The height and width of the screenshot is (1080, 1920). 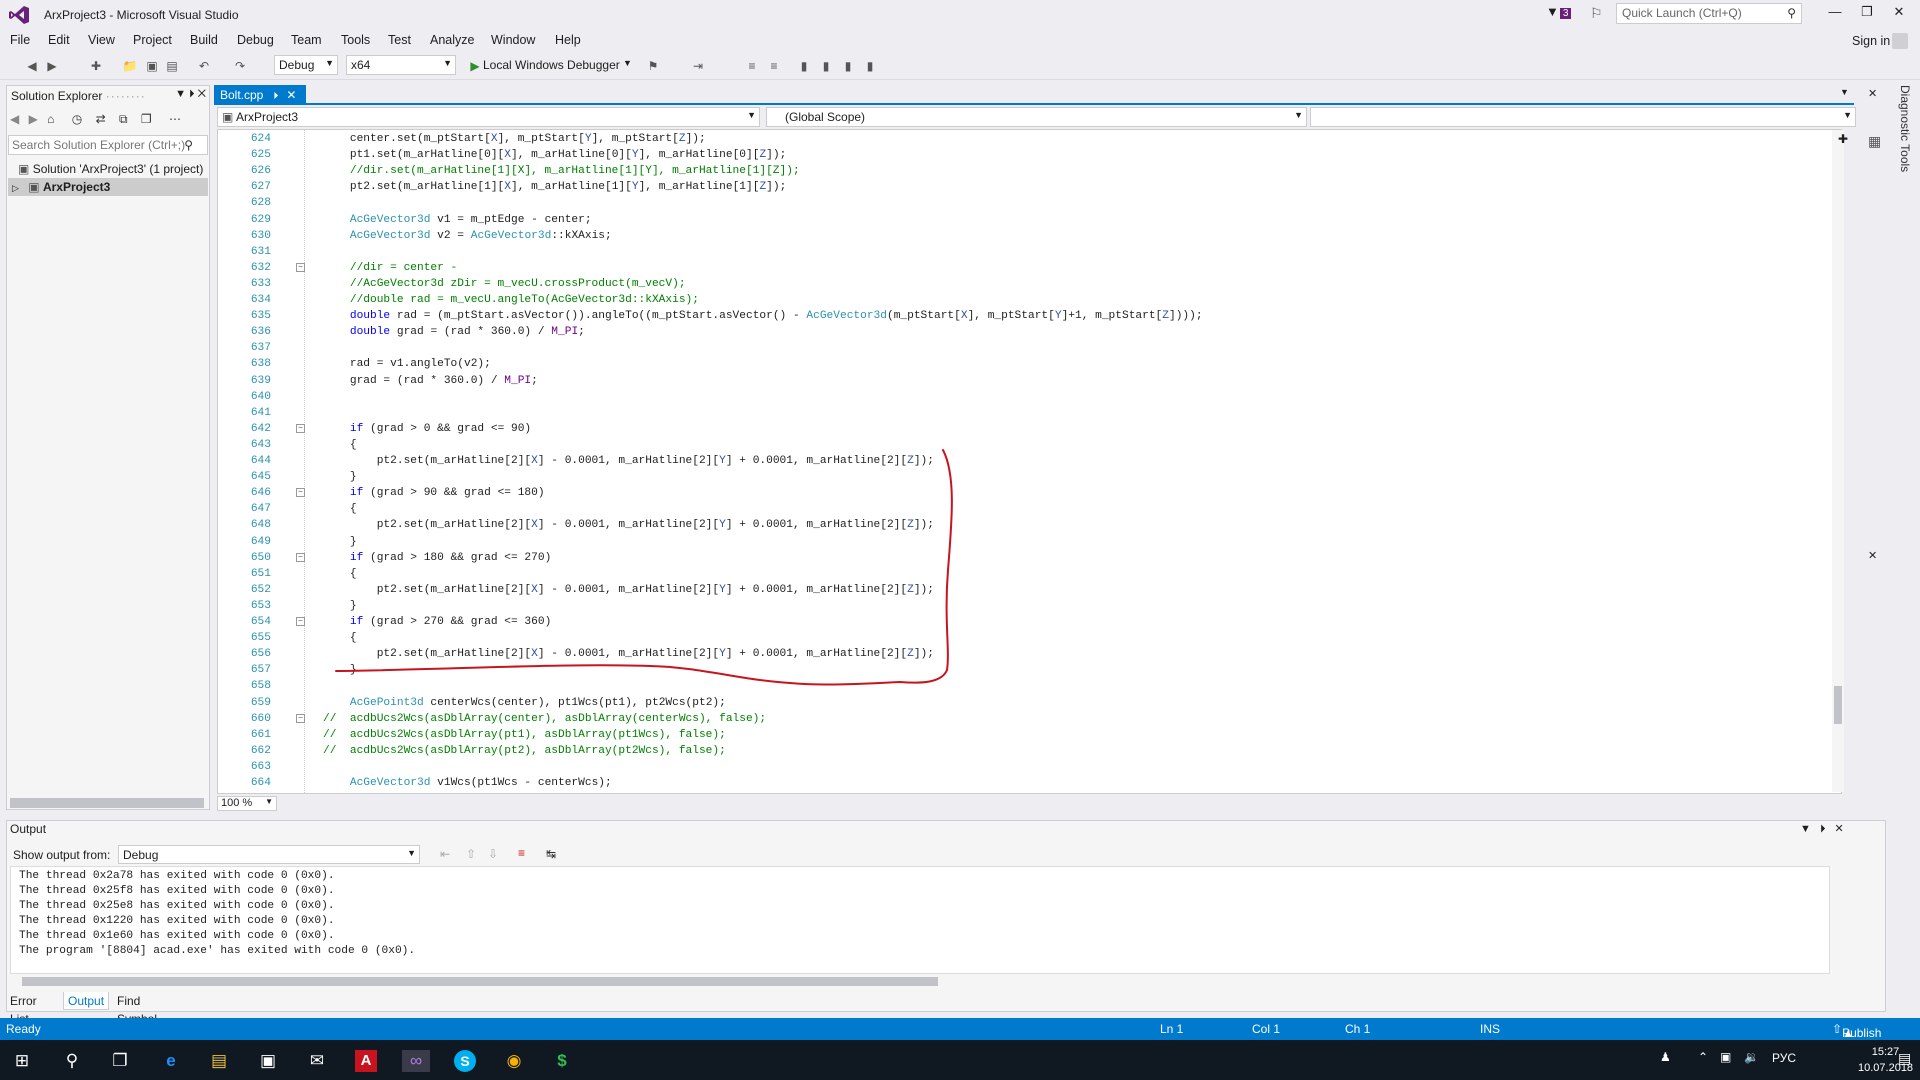 What do you see at coordinates (1029, 332) in the screenshot?
I see `code-line: 636 double grad = (rad * 360.0) / M_PI;` at bounding box center [1029, 332].